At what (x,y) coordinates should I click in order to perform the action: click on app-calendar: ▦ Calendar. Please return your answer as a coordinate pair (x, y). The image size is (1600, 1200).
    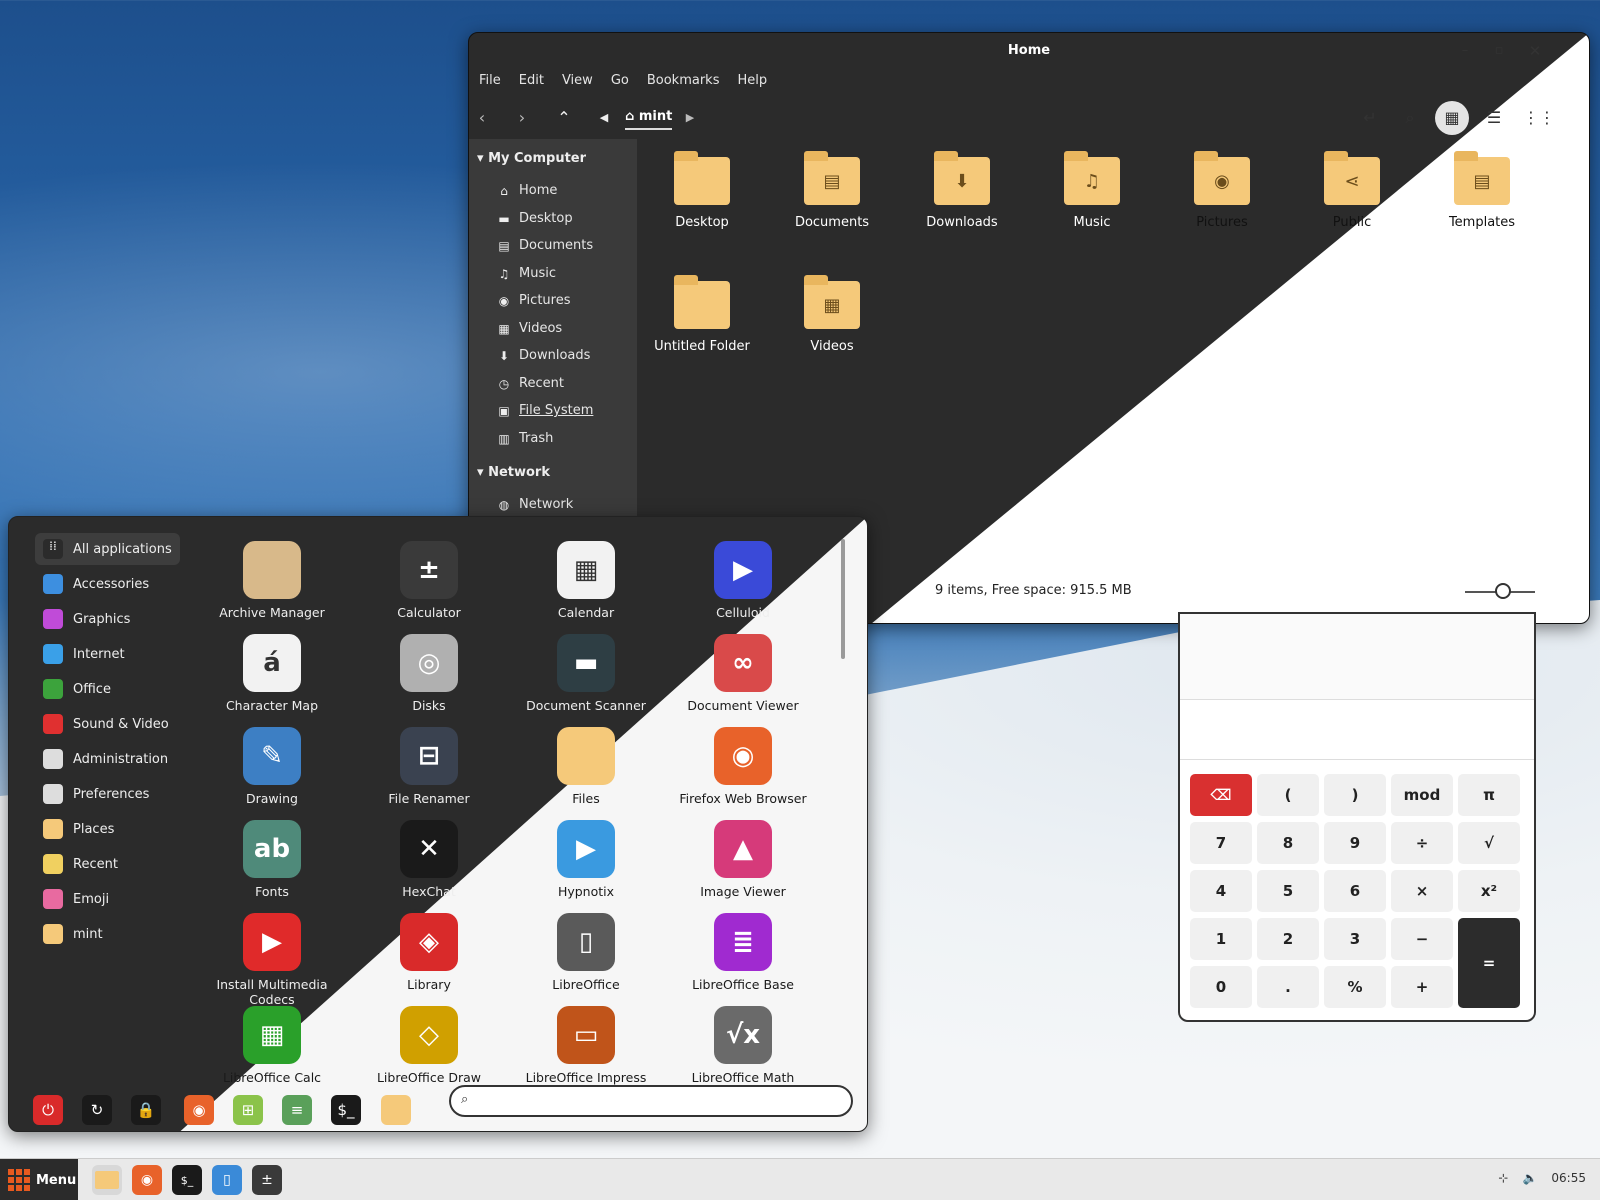
    Looking at the image, I should click on (586, 580).